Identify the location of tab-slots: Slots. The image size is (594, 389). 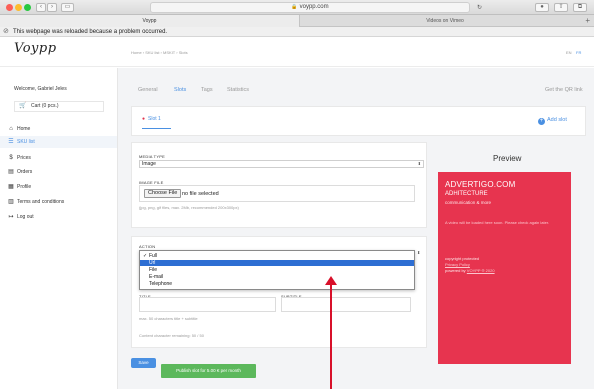
(180, 90).